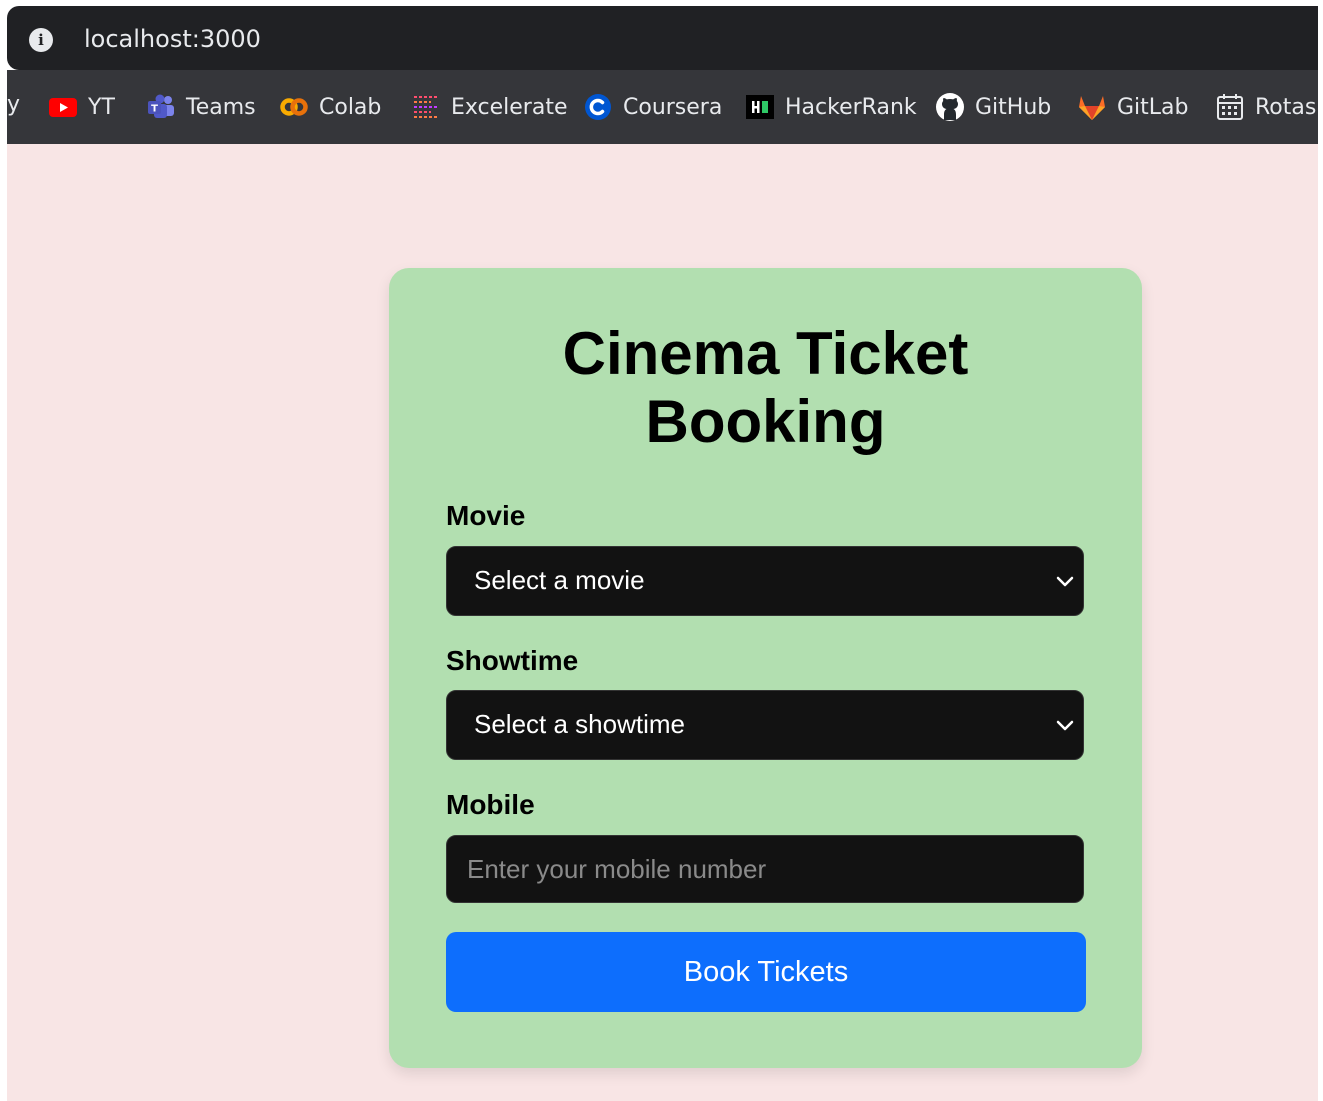 This screenshot has width=1323, height=1101. What do you see at coordinates (172, 39) in the screenshot?
I see `url-text: localhost:3000` at bounding box center [172, 39].